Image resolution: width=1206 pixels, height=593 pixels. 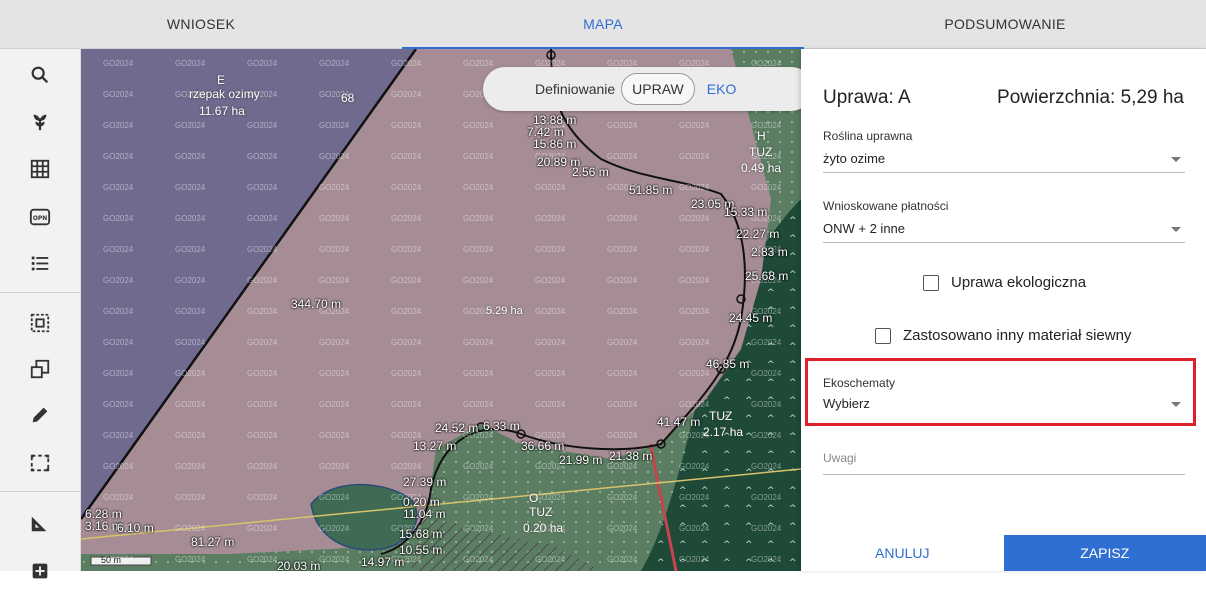 I want to click on select-area-tool, so click(x=40, y=323).